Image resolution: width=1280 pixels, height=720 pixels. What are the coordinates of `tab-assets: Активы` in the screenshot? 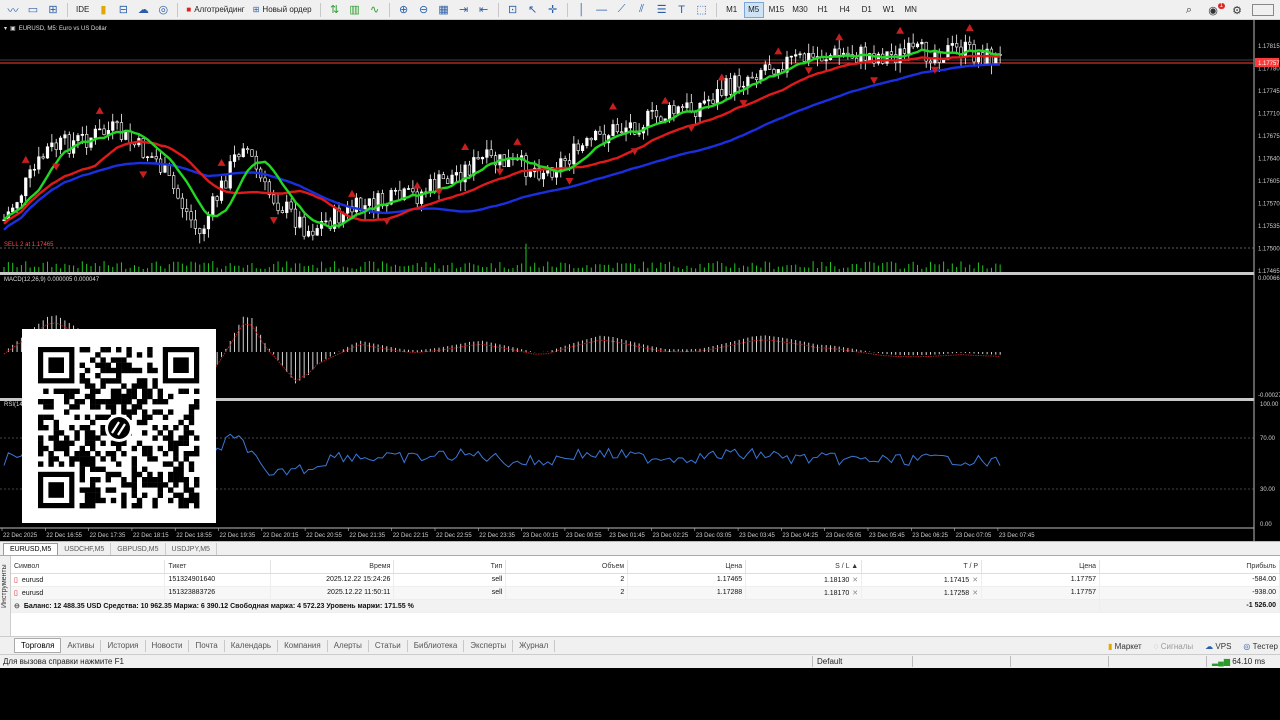 It's located at (81, 645).